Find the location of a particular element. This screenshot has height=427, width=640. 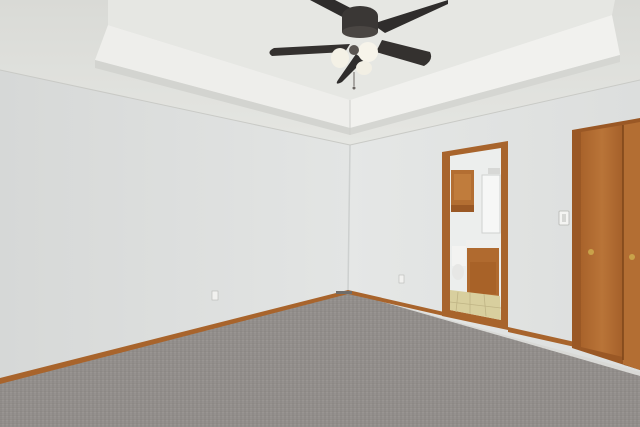

wall-outlet-right is located at coordinates (401, 279).